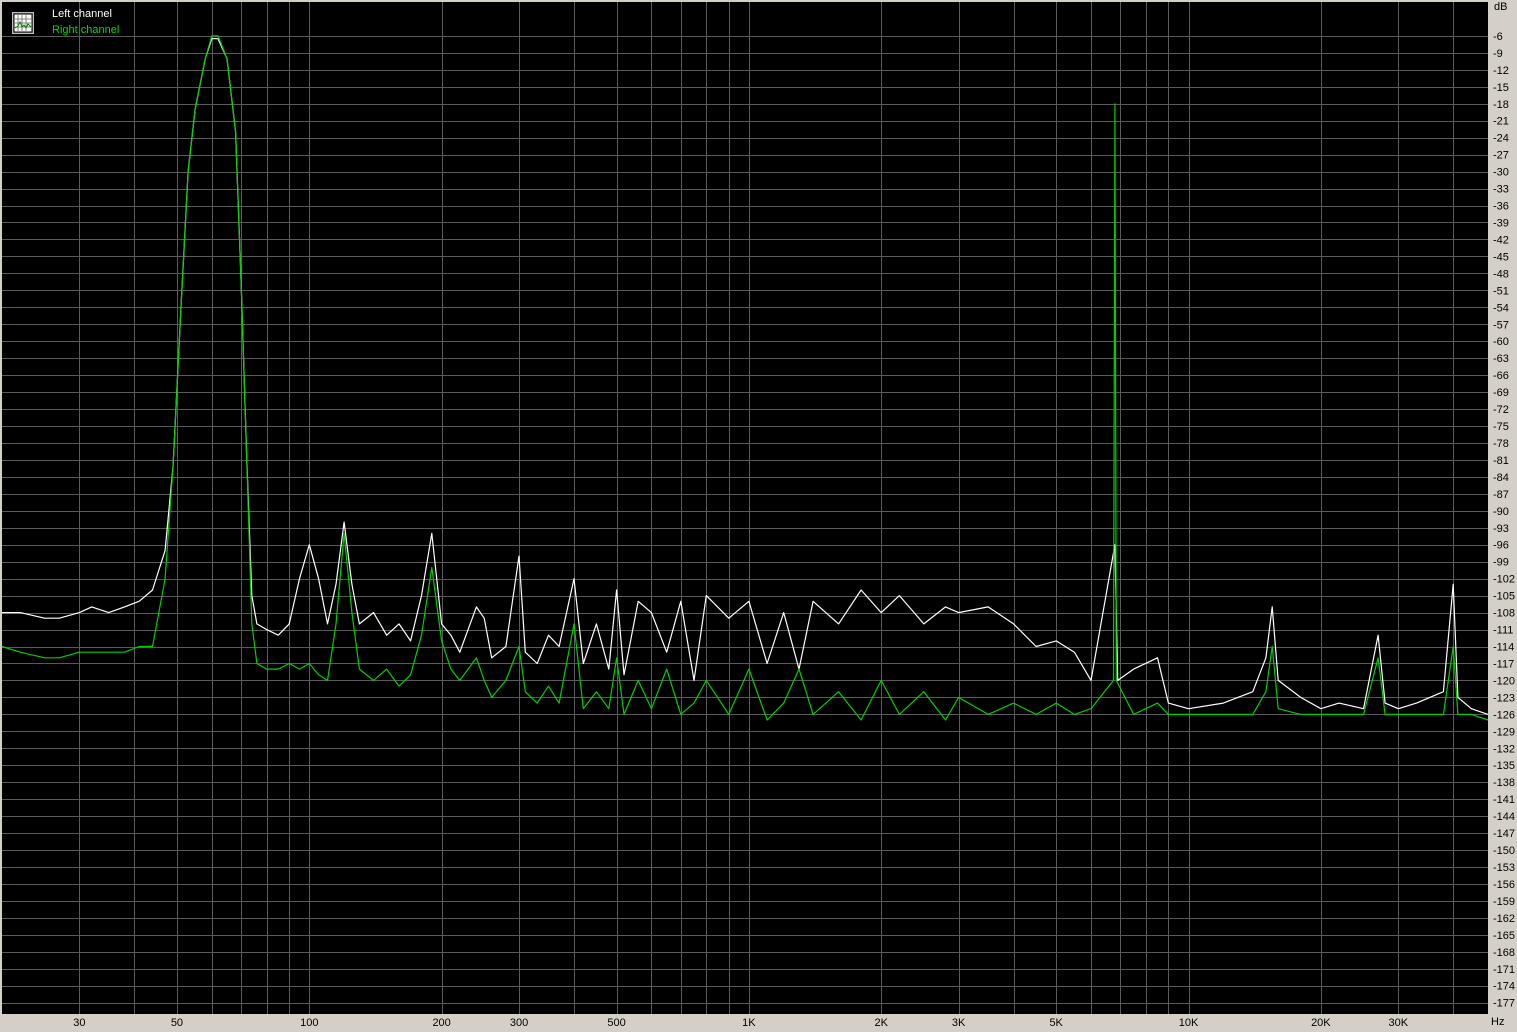  What do you see at coordinates (1501, 359) in the screenshot?
I see `y-tick-label: -63` at bounding box center [1501, 359].